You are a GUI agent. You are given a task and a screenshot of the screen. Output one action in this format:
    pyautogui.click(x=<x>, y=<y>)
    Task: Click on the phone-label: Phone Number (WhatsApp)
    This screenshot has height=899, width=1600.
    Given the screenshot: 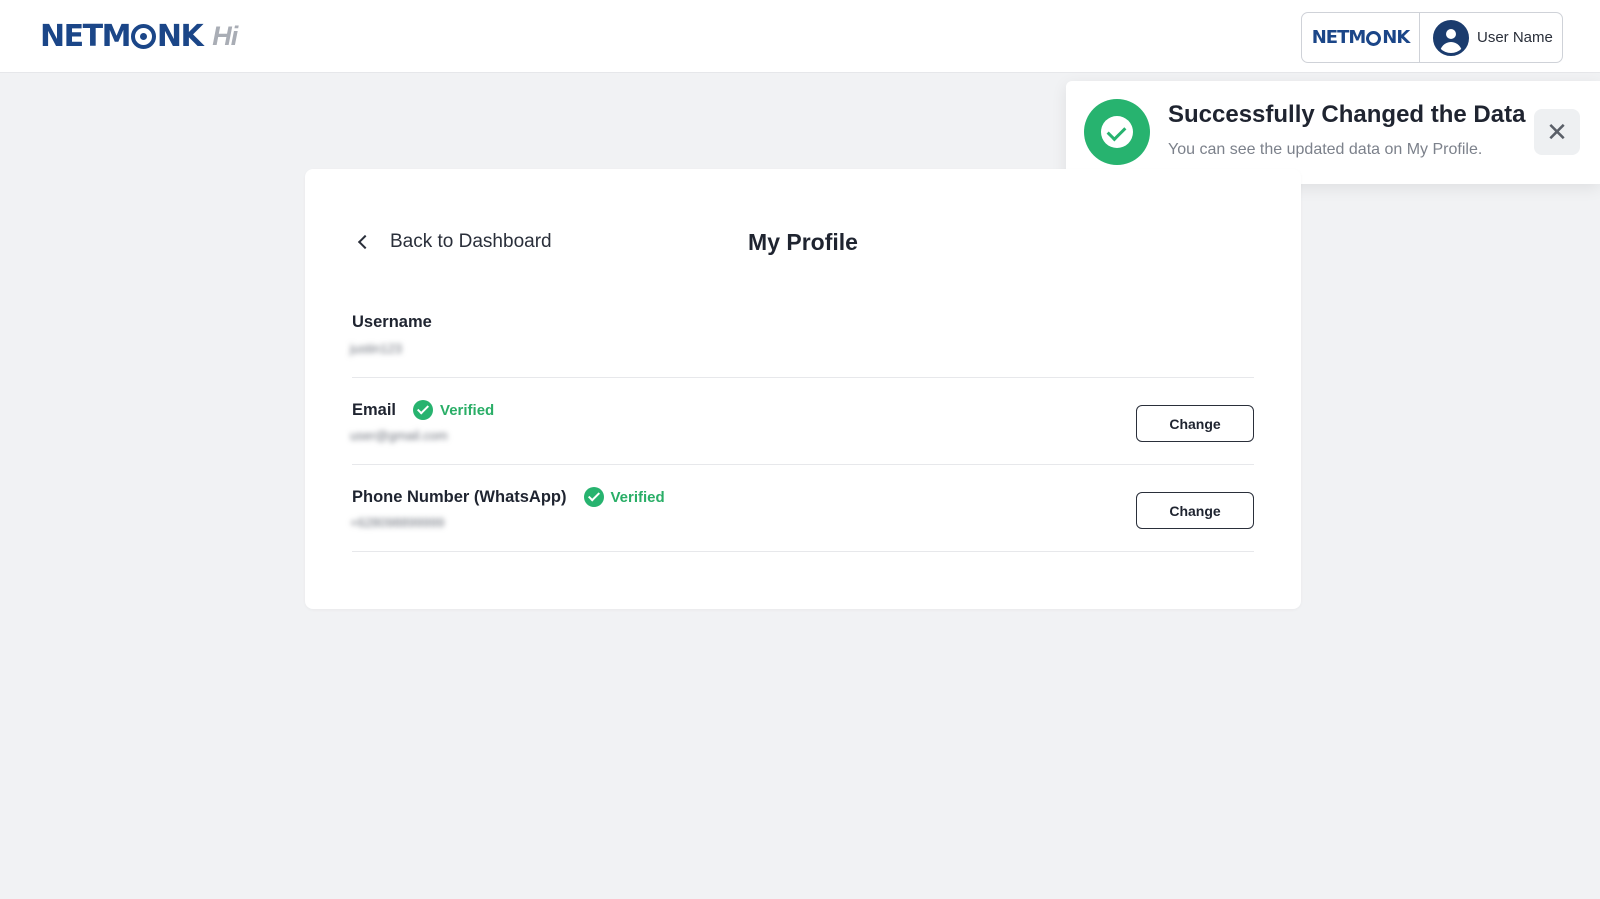 What is the action you would take?
    pyautogui.click(x=459, y=496)
    